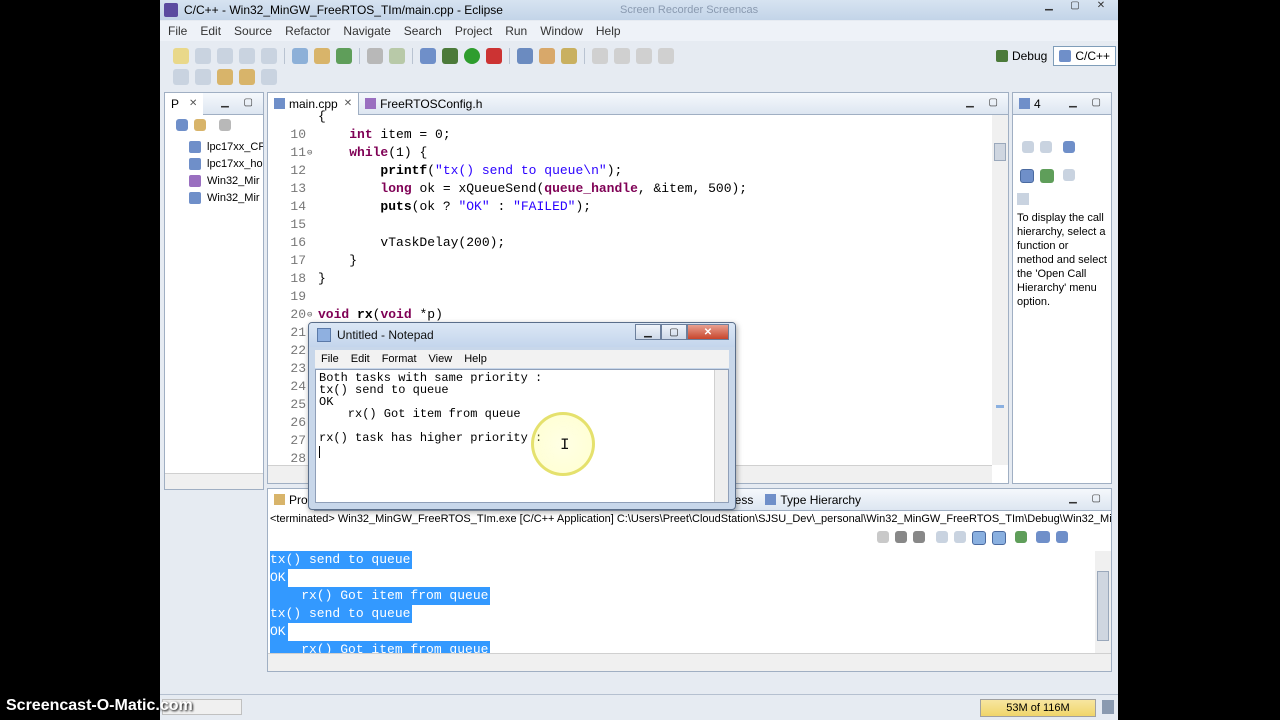 The width and height of the screenshot is (1280, 720). What do you see at coordinates (1069, 175) in the screenshot?
I see `history-icon` at bounding box center [1069, 175].